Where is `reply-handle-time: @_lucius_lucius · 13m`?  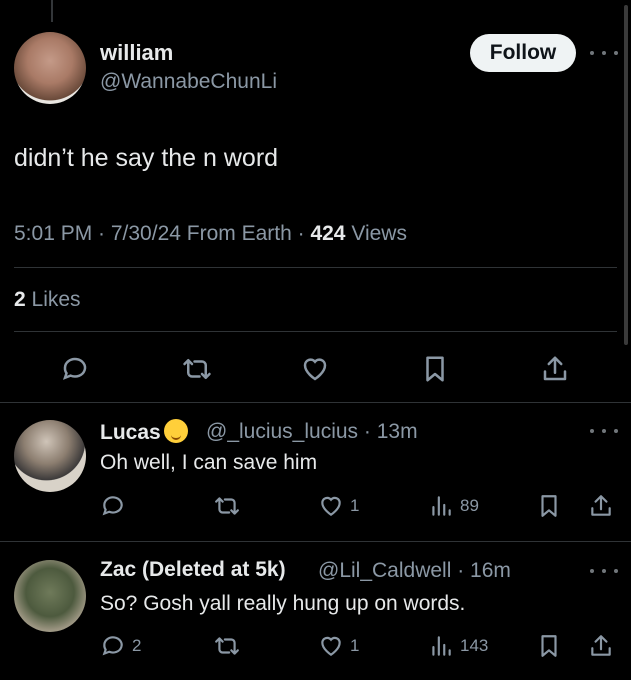 reply-handle-time: @_lucius_lucius · 13m is located at coordinates (312, 432).